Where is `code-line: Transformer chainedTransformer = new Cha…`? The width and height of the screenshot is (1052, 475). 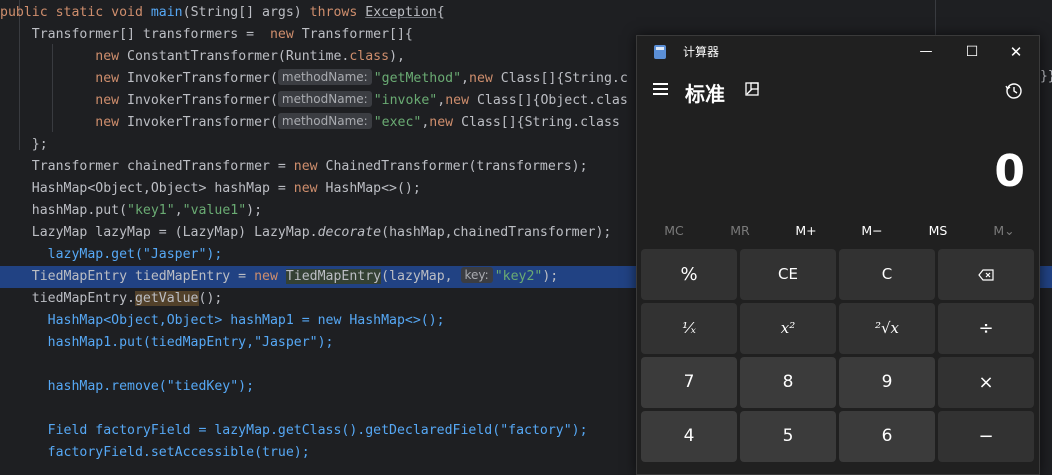 code-line: Transformer chainedTransformer = new Cha… is located at coordinates (294, 167).